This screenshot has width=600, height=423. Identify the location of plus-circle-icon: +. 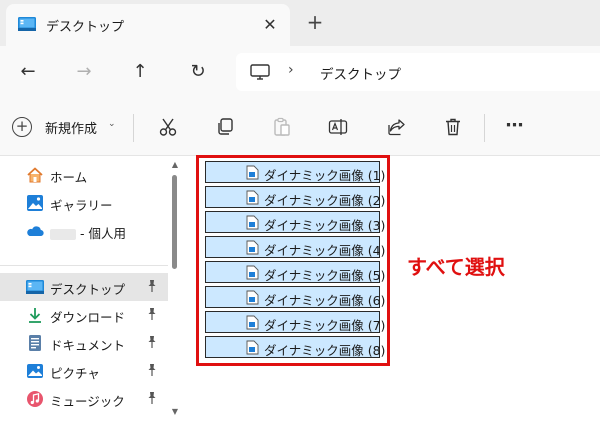
(22, 127).